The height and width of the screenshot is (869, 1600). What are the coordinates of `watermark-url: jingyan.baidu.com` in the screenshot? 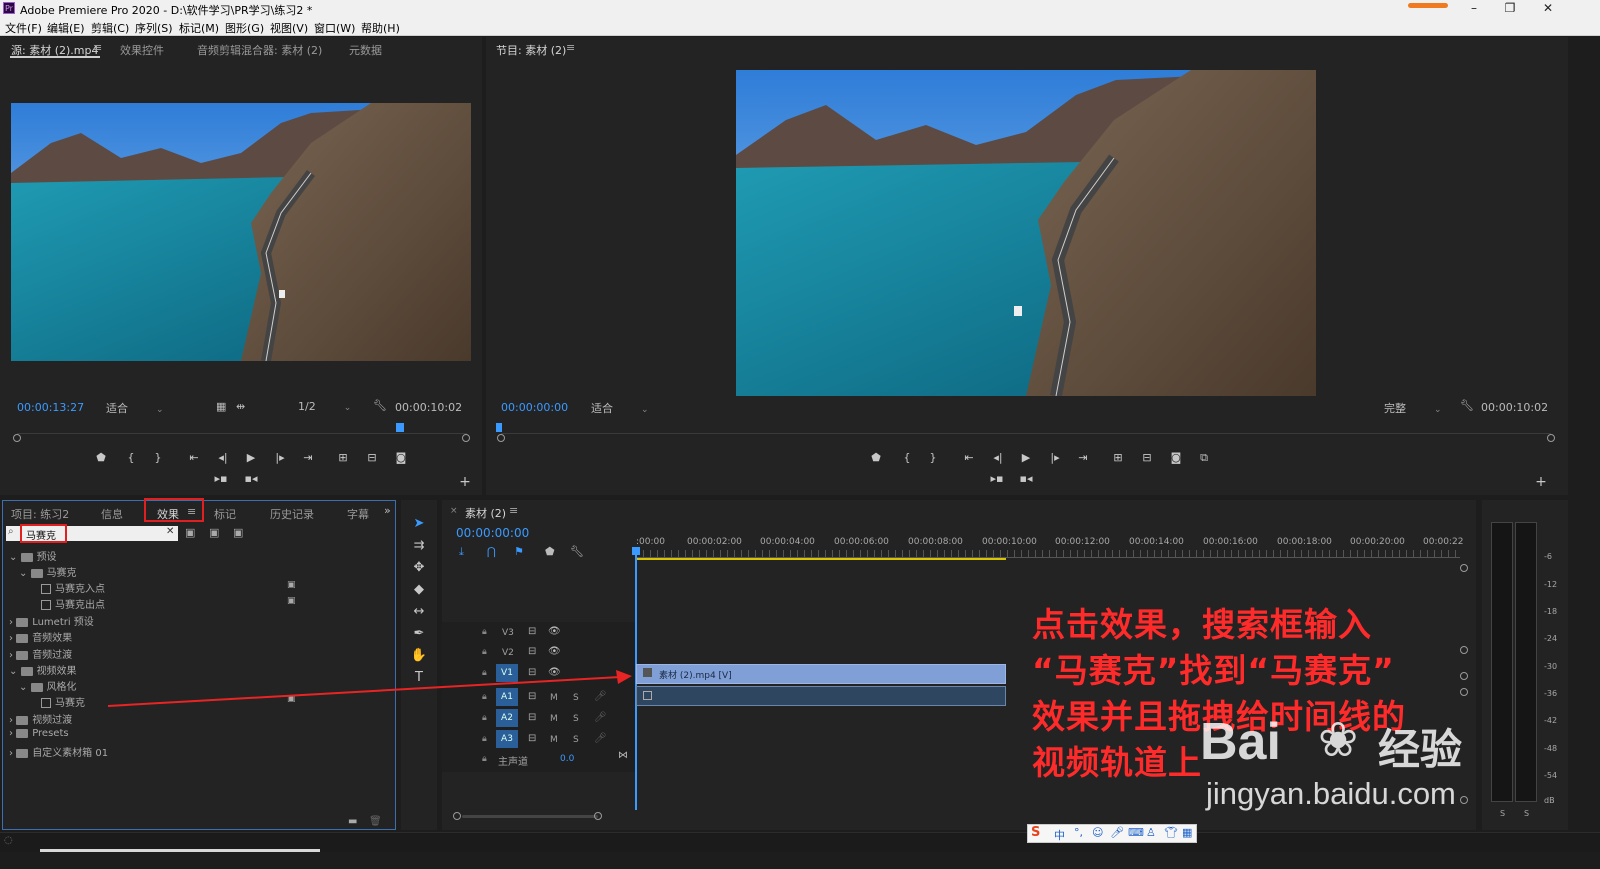 It's located at (1331, 793).